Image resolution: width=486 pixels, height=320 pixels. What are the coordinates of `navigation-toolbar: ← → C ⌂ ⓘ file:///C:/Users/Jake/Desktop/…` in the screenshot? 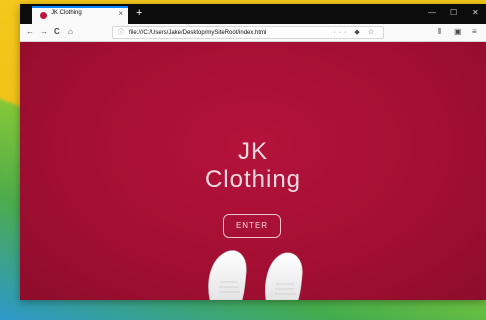 It's located at (253, 33).